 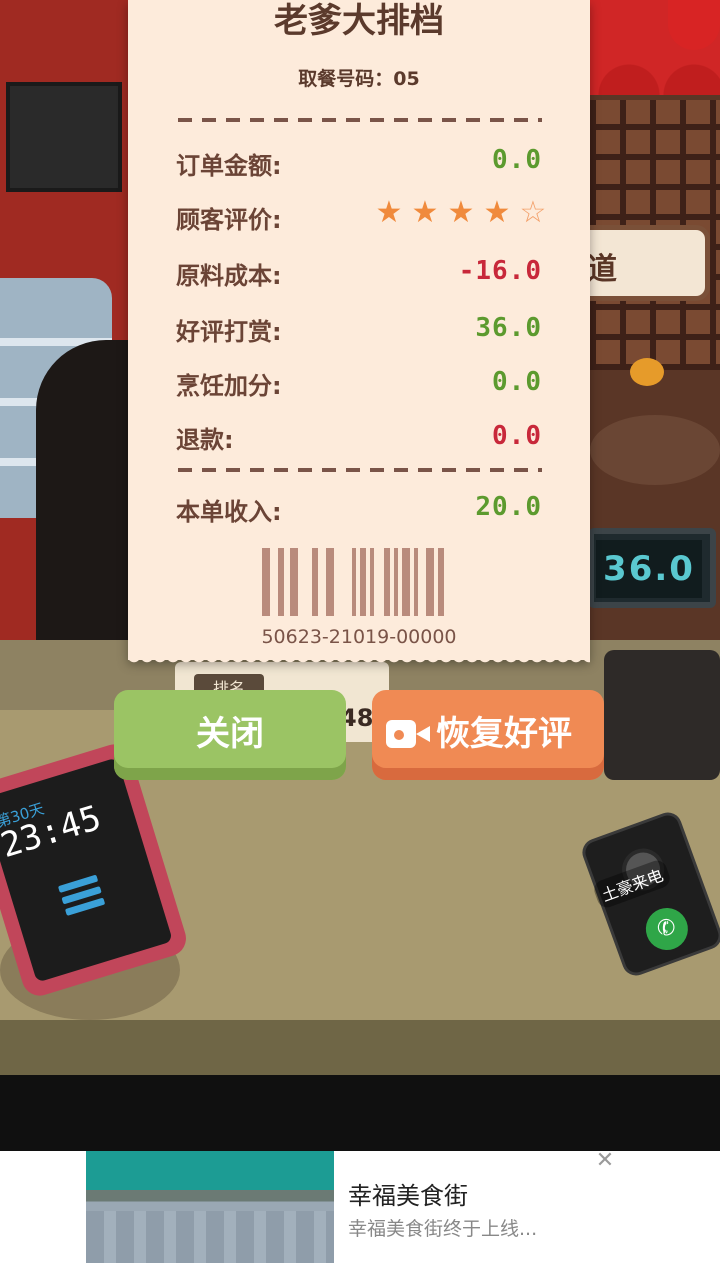 I want to click on close-button-label: 关闭, so click(x=230, y=734).